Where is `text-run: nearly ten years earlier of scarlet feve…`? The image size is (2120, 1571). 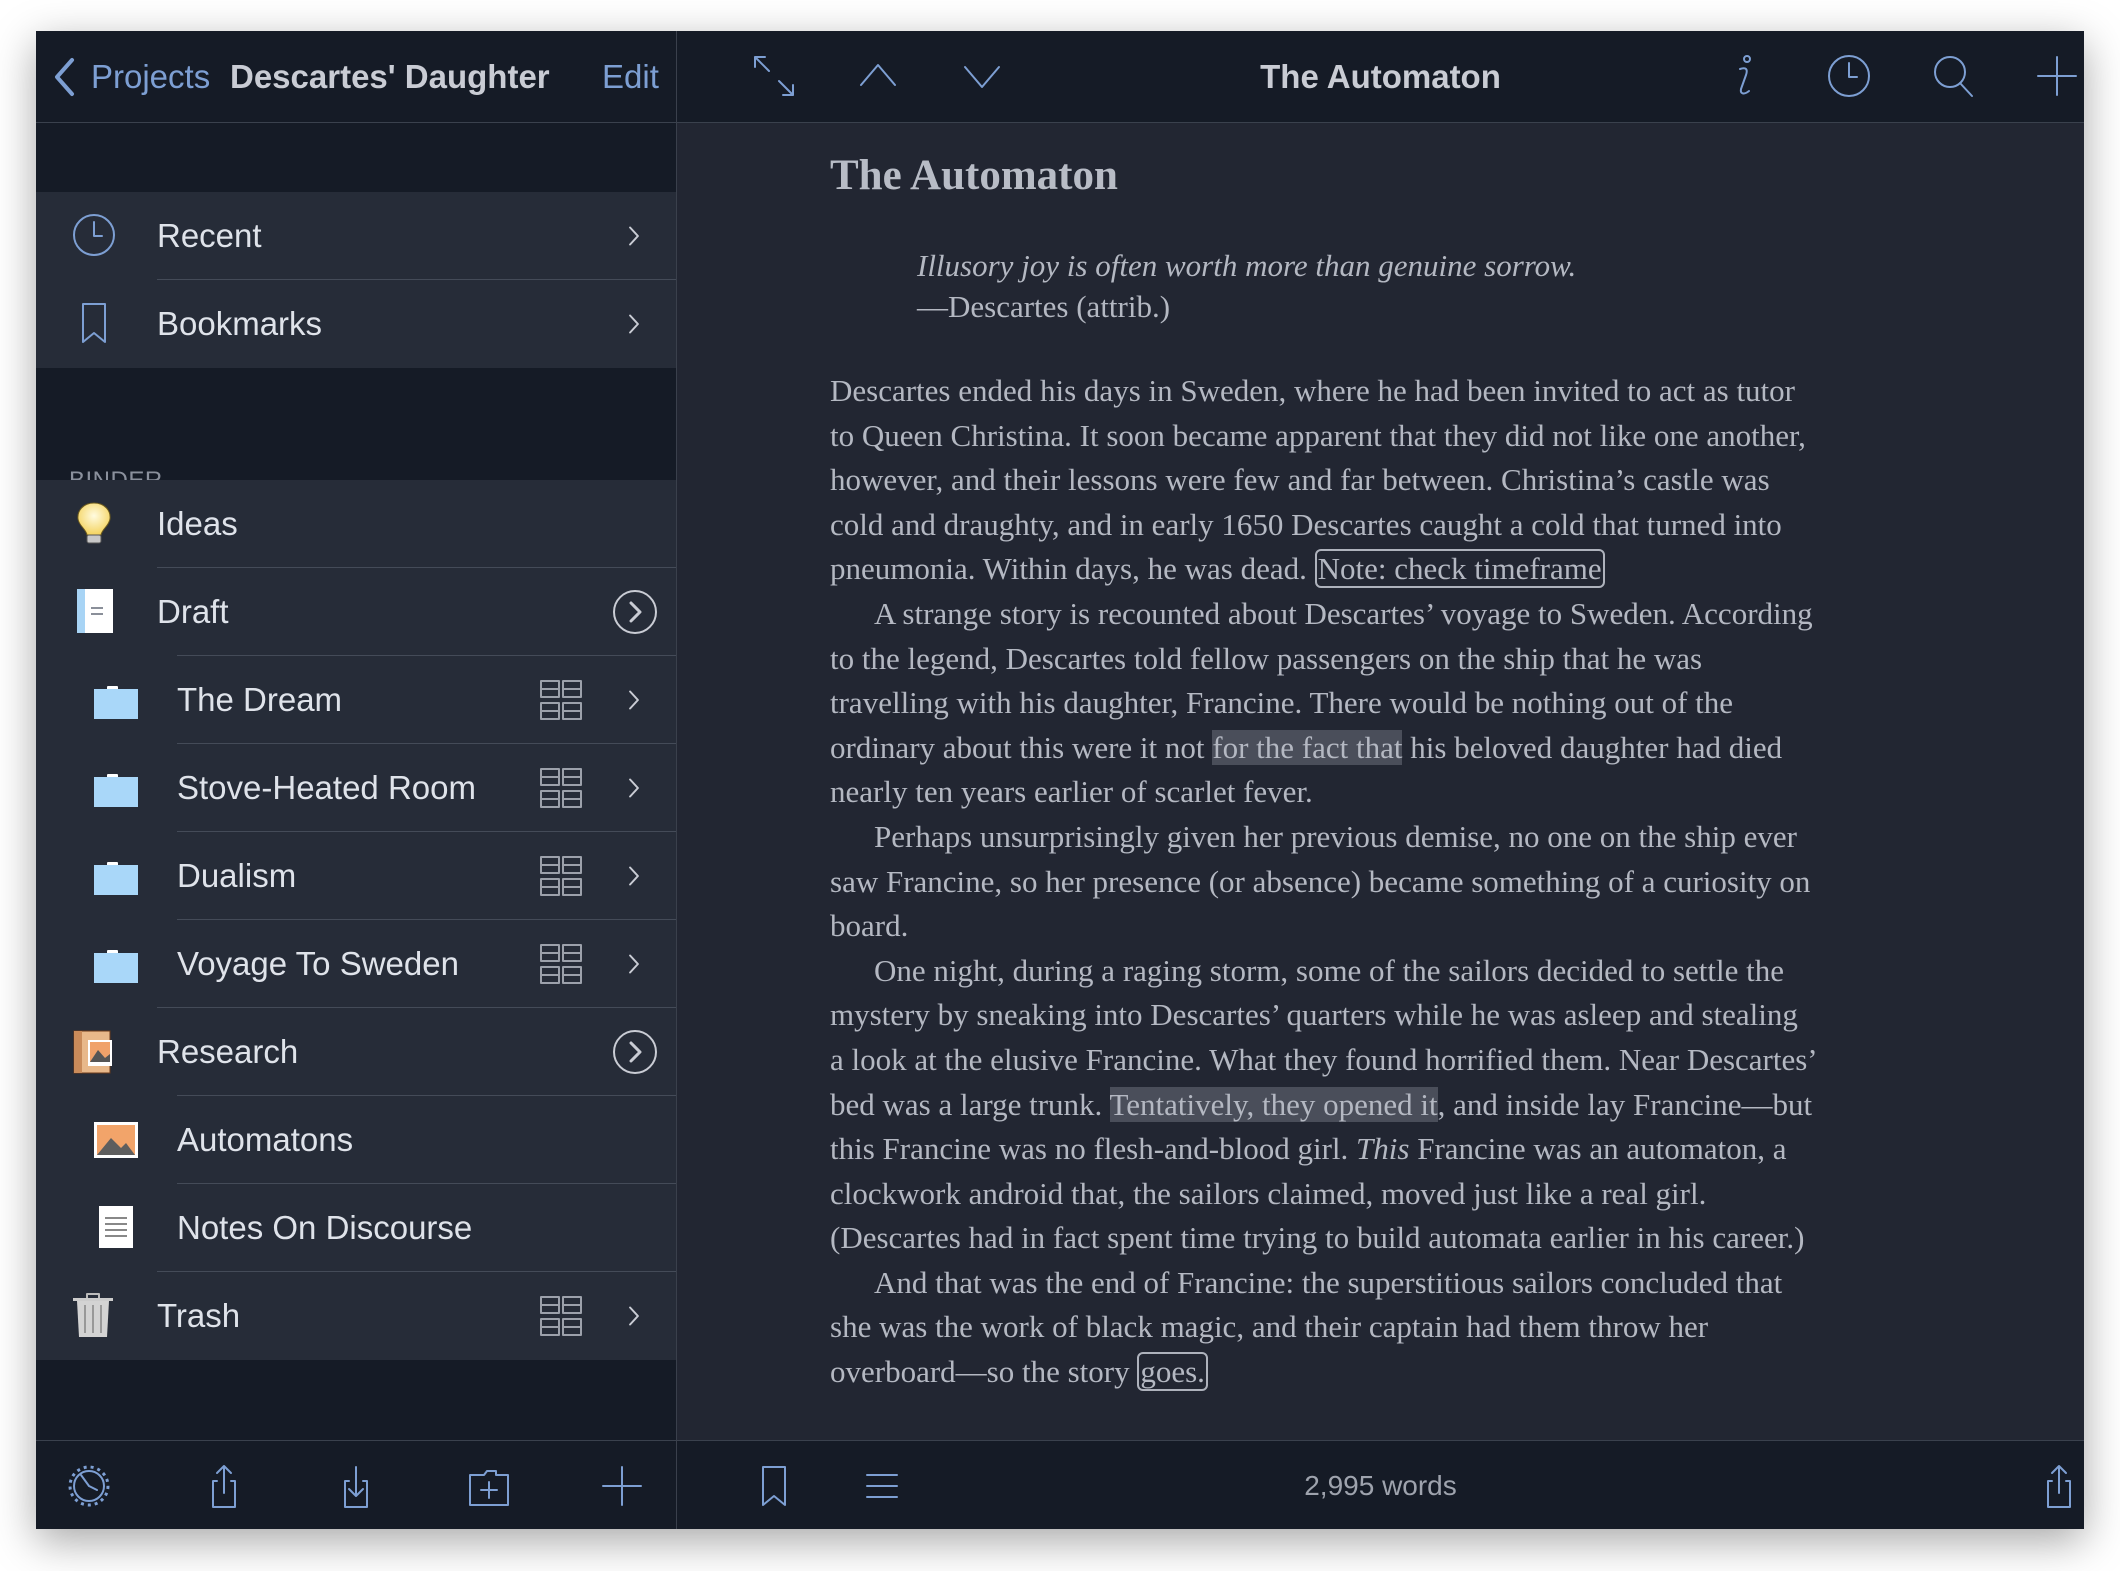
text-run: nearly ten years earlier of scarlet feve… is located at coordinates (1071, 792).